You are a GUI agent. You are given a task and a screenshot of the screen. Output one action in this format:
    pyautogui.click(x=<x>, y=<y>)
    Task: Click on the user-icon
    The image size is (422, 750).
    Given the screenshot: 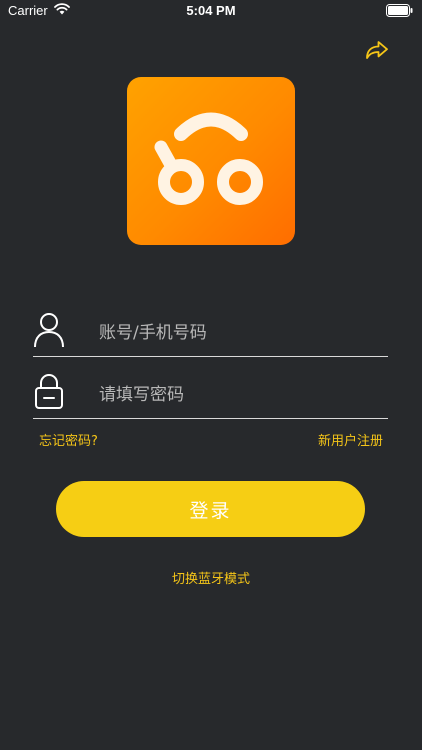 What is the action you would take?
    pyautogui.click(x=49, y=331)
    